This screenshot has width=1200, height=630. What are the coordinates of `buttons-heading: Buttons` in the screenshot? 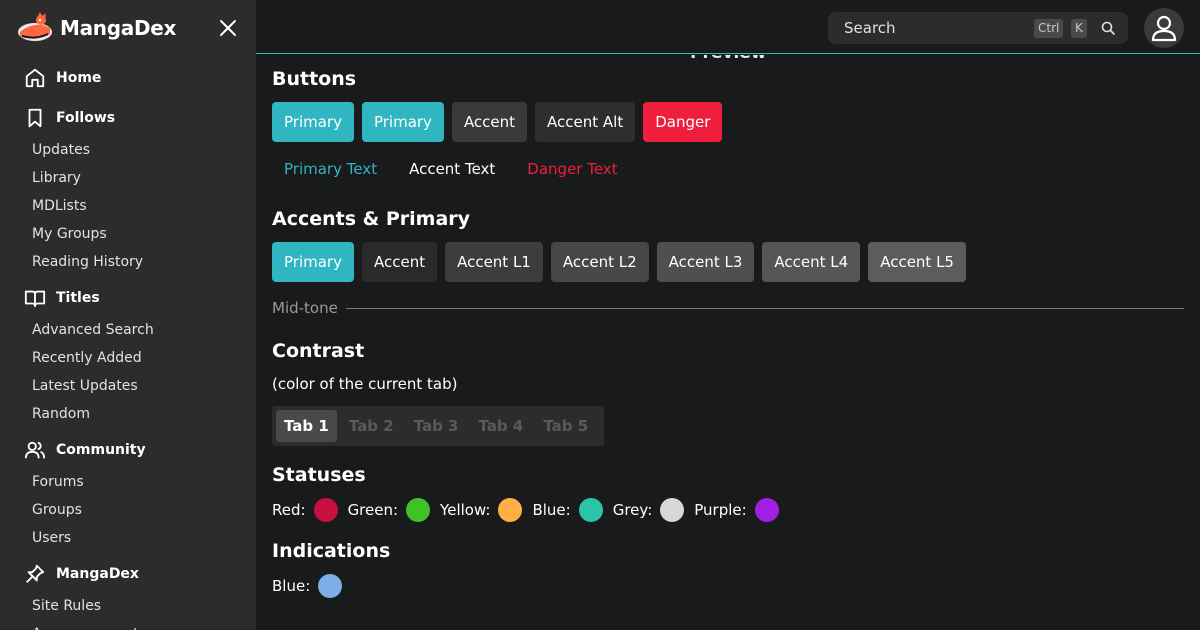 It's located at (314, 79).